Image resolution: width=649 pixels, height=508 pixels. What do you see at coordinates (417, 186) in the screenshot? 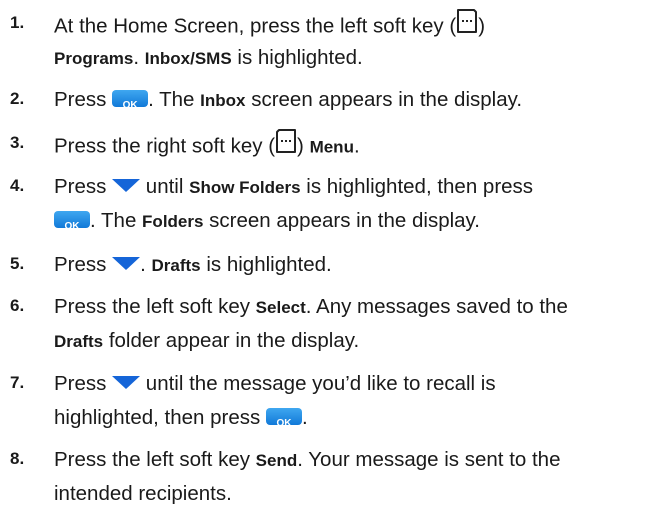
I see `step-text: is highlighted, then press` at bounding box center [417, 186].